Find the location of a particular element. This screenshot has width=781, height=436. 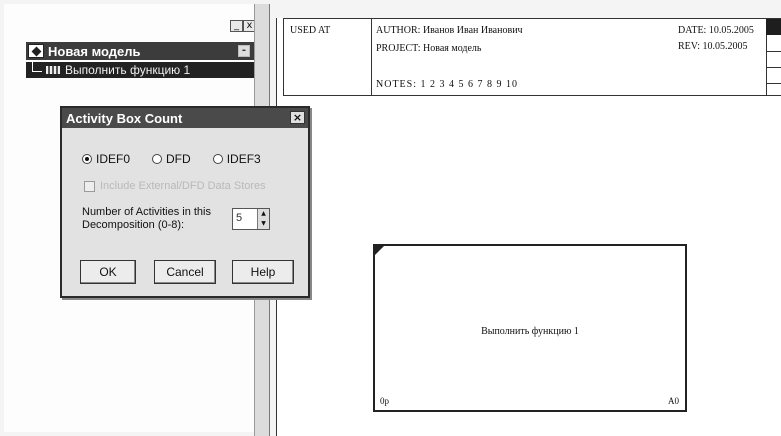

tree-child-label: Выполнить функцию 1 is located at coordinates (128, 70).